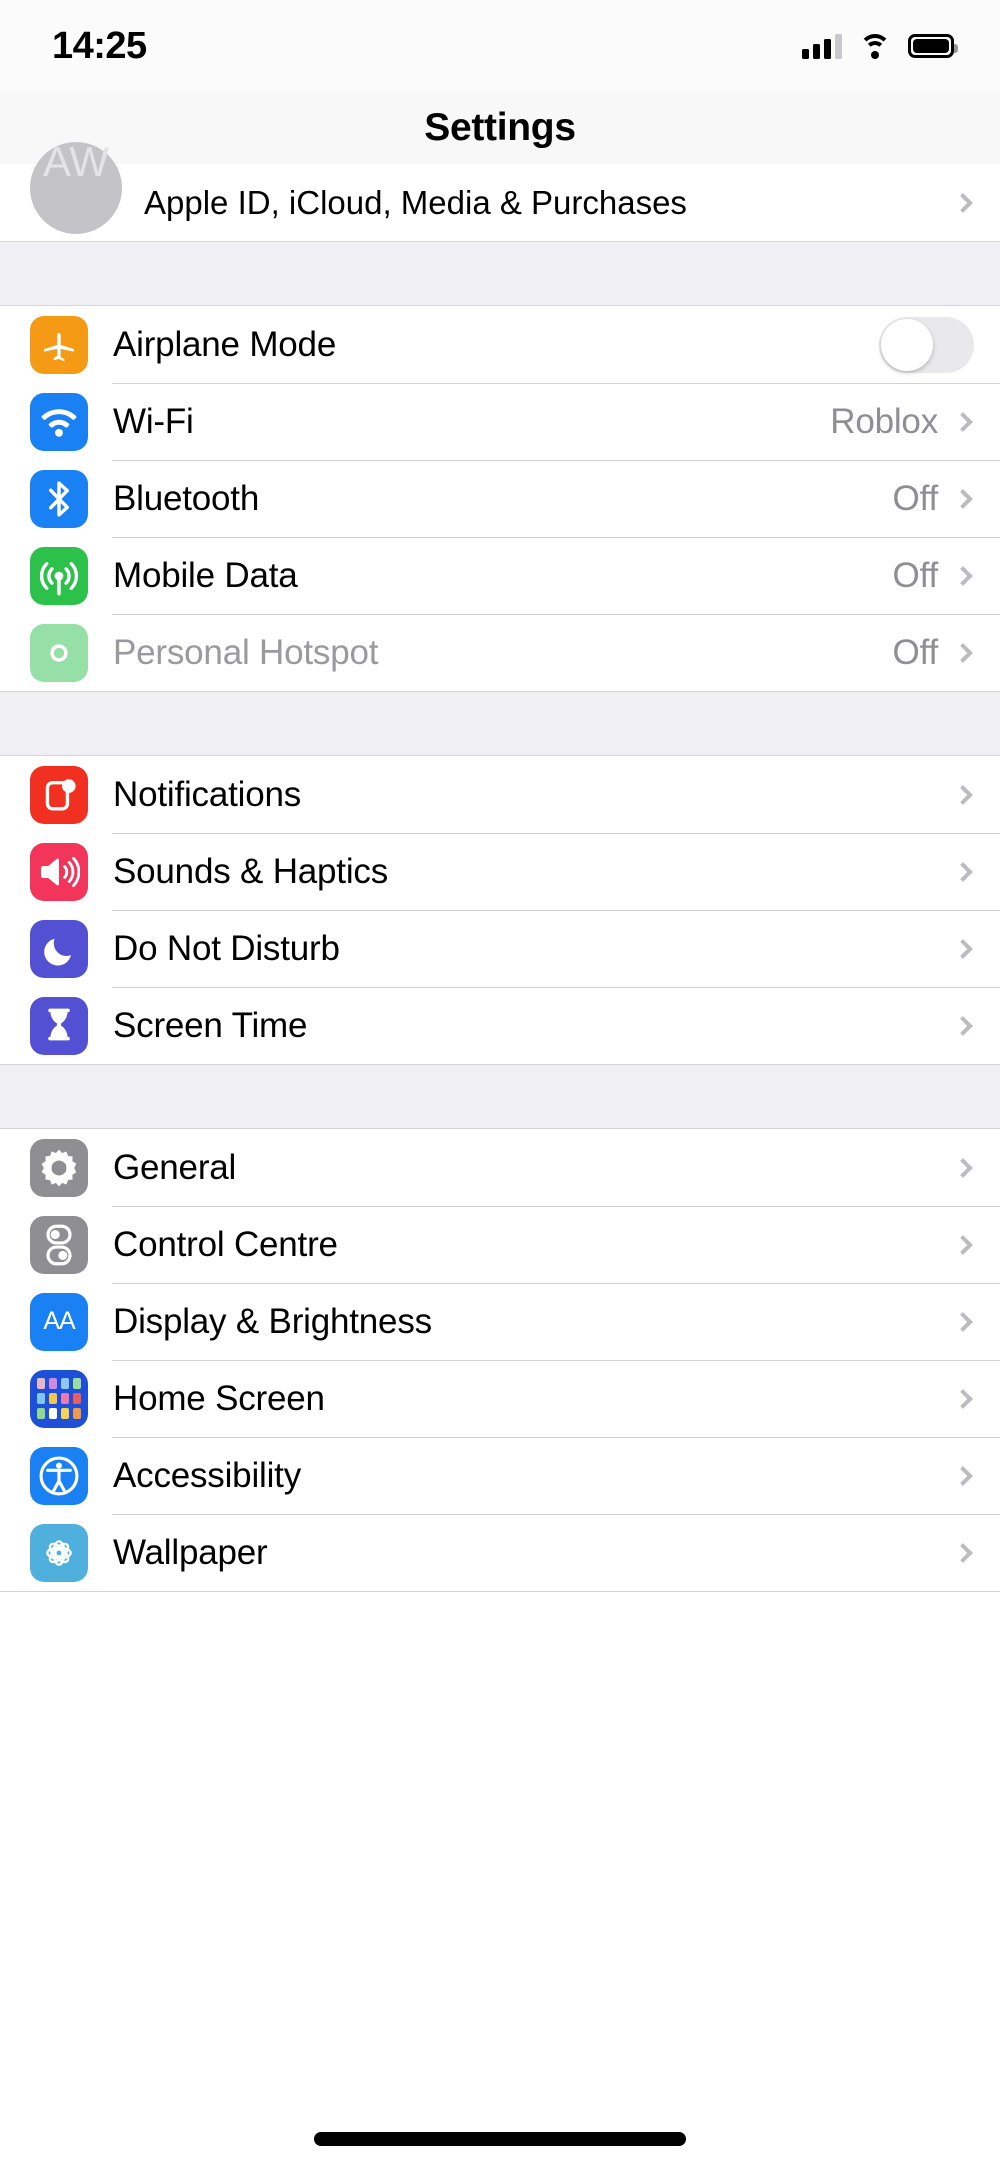 This screenshot has height=2164, width=1000. What do you see at coordinates (186, 498) in the screenshot?
I see `settings-row-label: Bluetooth` at bounding box center [186, 498].